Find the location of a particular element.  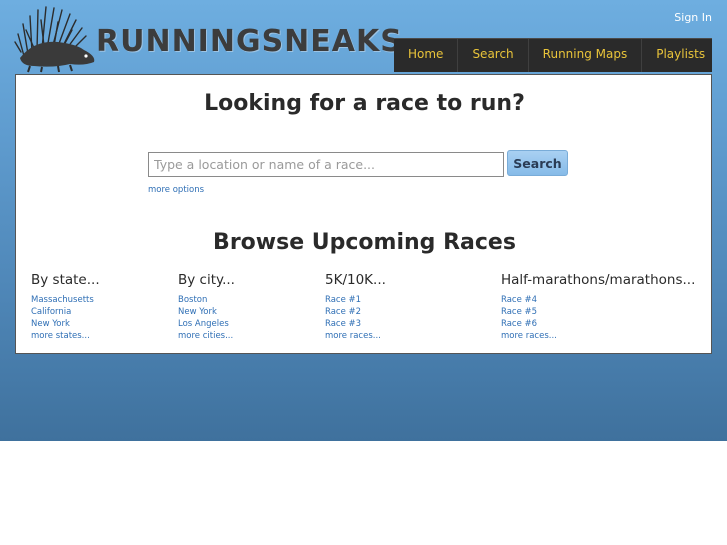

search-heading: Looking for a race to run? is located at coordinates (364, 103).